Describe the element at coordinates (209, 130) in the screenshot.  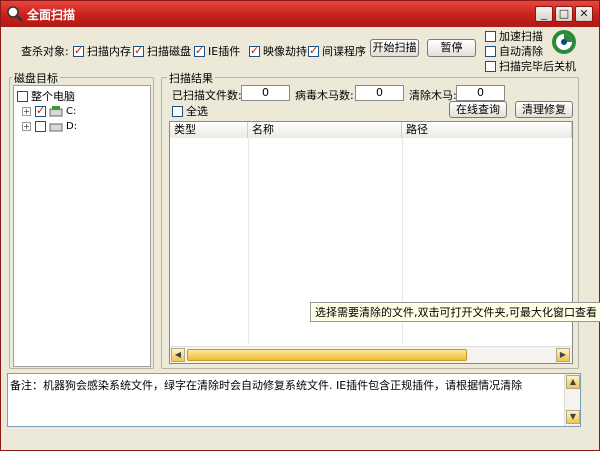
I see `column-header-type: 类型` at that location.